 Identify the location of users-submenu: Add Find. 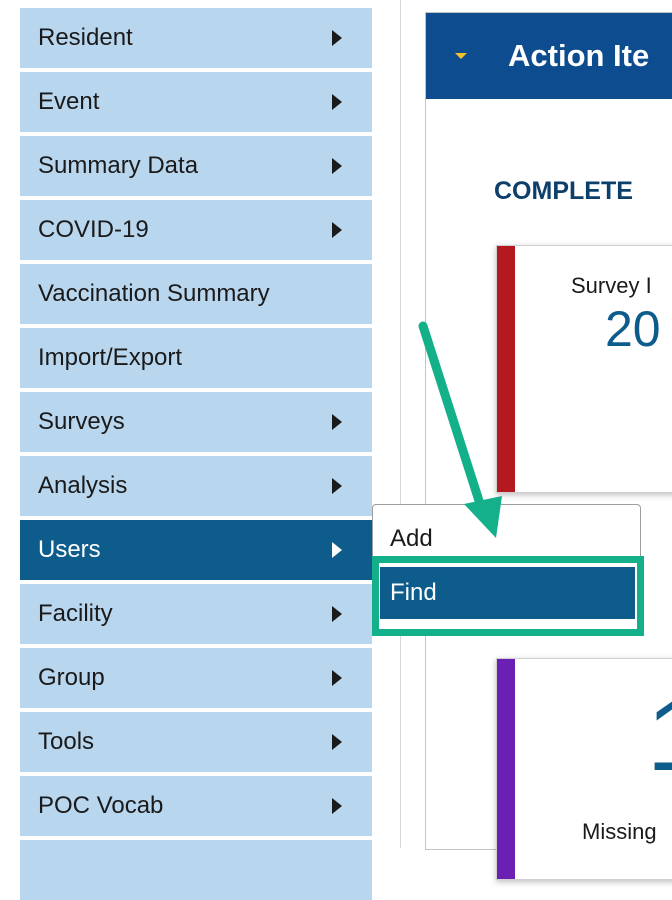
(506, 569).